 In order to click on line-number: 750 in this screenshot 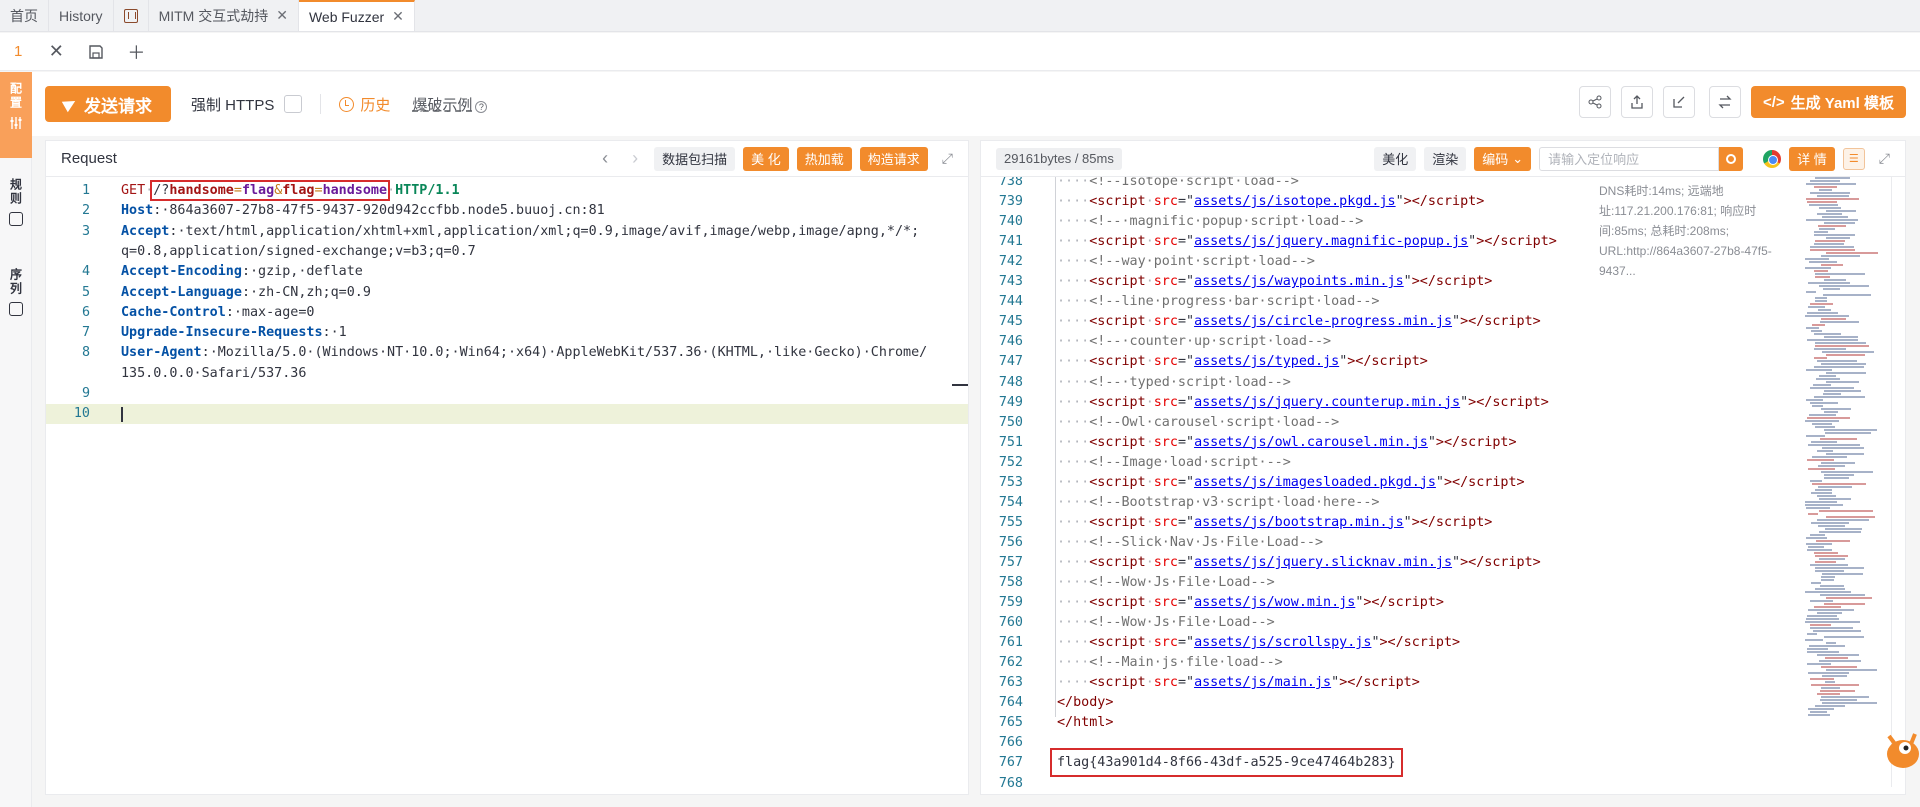, I will do `click(1010, 422)`.